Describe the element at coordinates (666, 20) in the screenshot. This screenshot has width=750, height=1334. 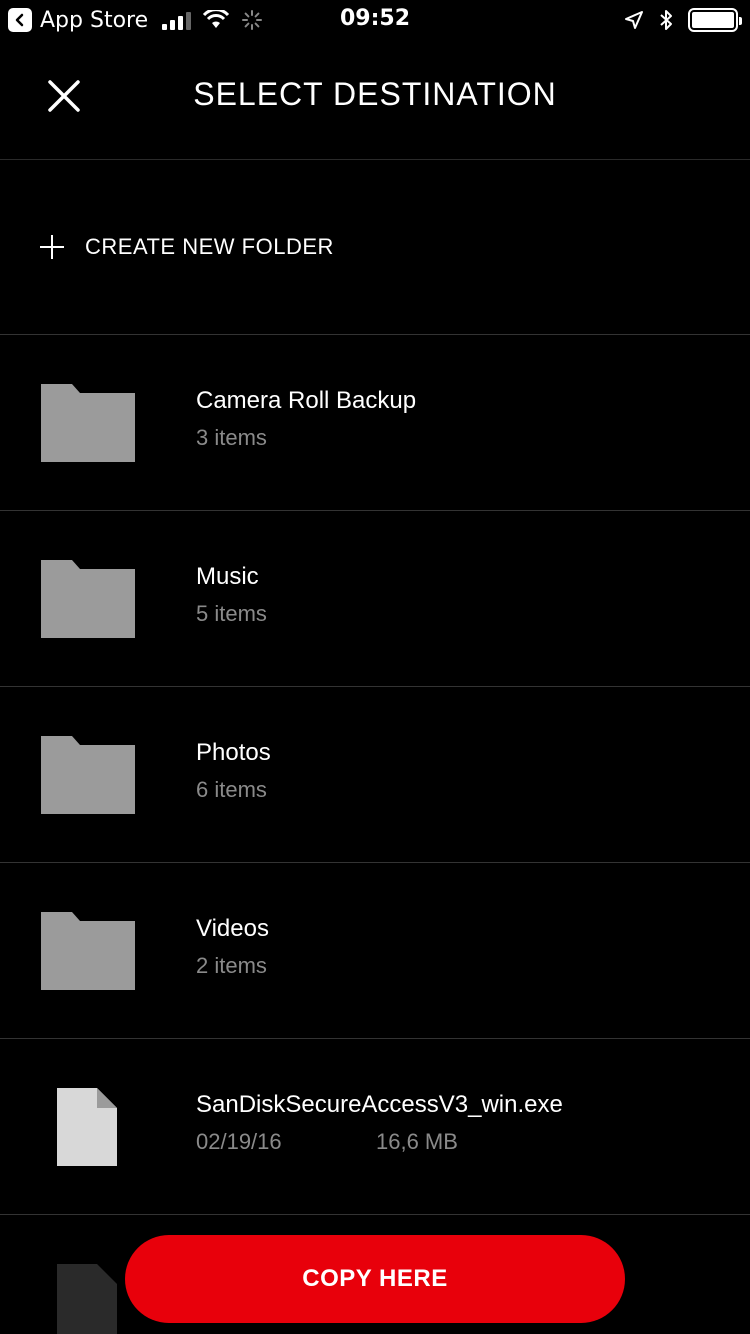
I see `bluetooth-icon` at that location.